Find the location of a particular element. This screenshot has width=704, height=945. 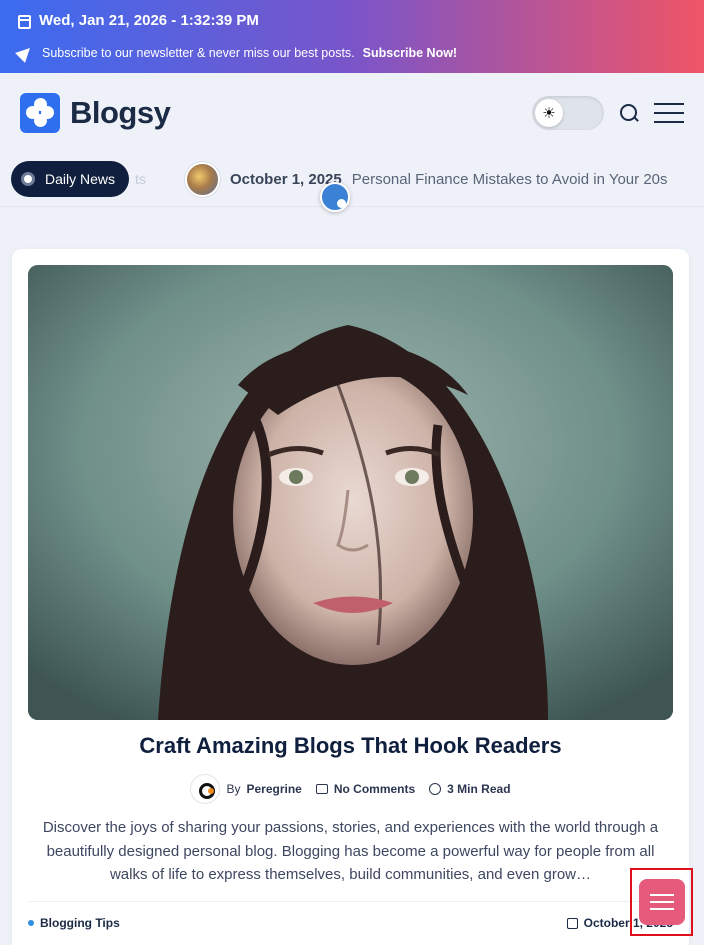

floating-menu-highlight is located at coordinates (661, 902).